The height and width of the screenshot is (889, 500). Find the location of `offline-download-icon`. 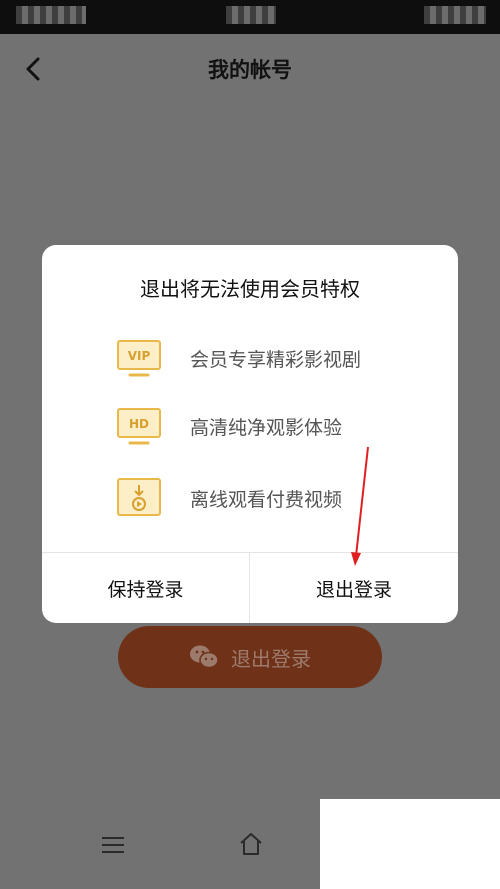

offline-download-icon is located at coordinates (139, 497).